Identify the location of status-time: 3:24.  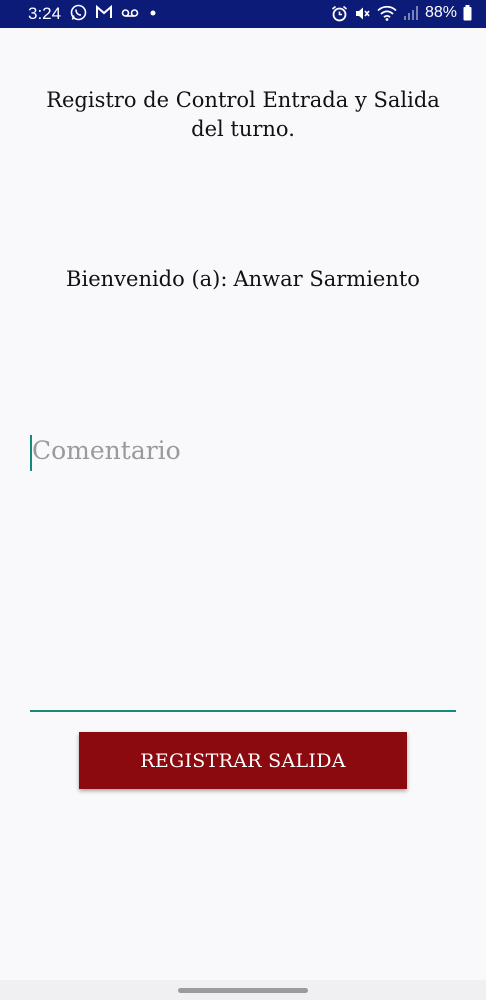
(45, 13).